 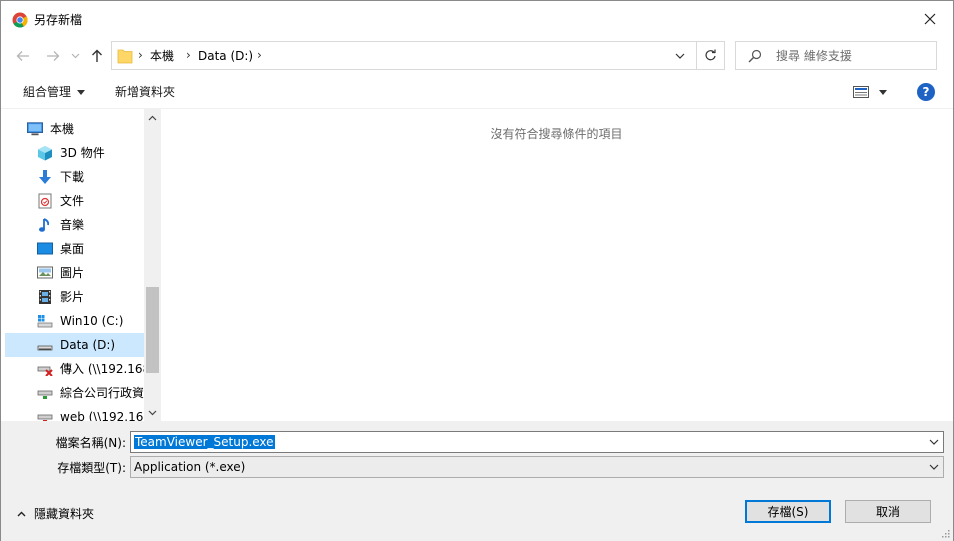 I want to click on hide-folders-toggle: 隱藏資料夾, so click(x=55, y=514).